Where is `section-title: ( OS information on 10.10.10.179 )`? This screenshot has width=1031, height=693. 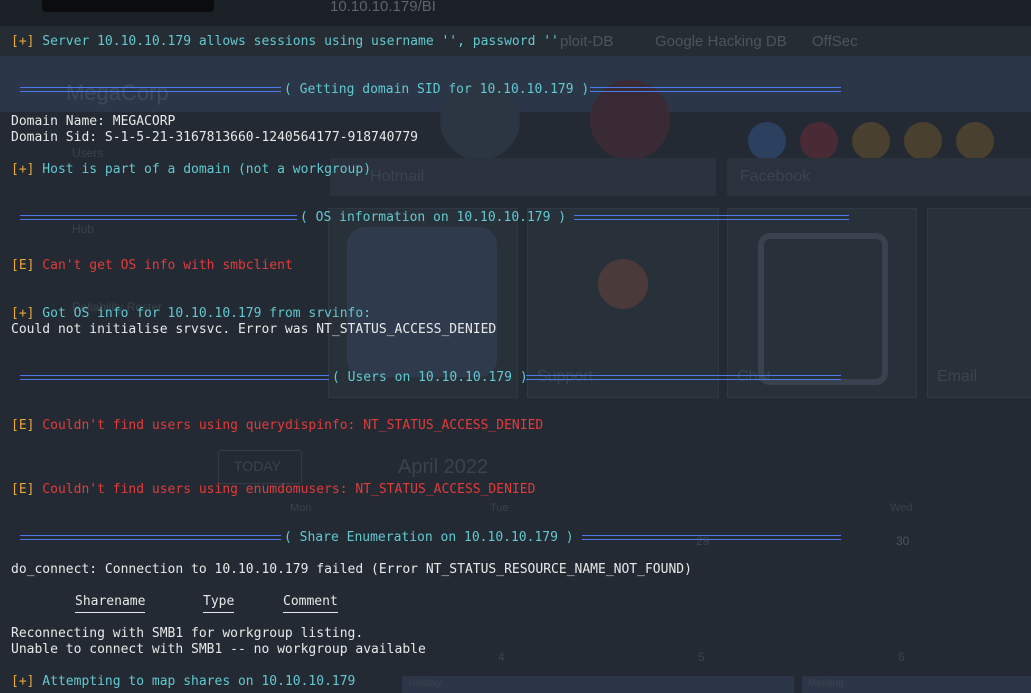 section-title: ( OS information on 10.10.10.179 ) is located at coordinates (433, 217).